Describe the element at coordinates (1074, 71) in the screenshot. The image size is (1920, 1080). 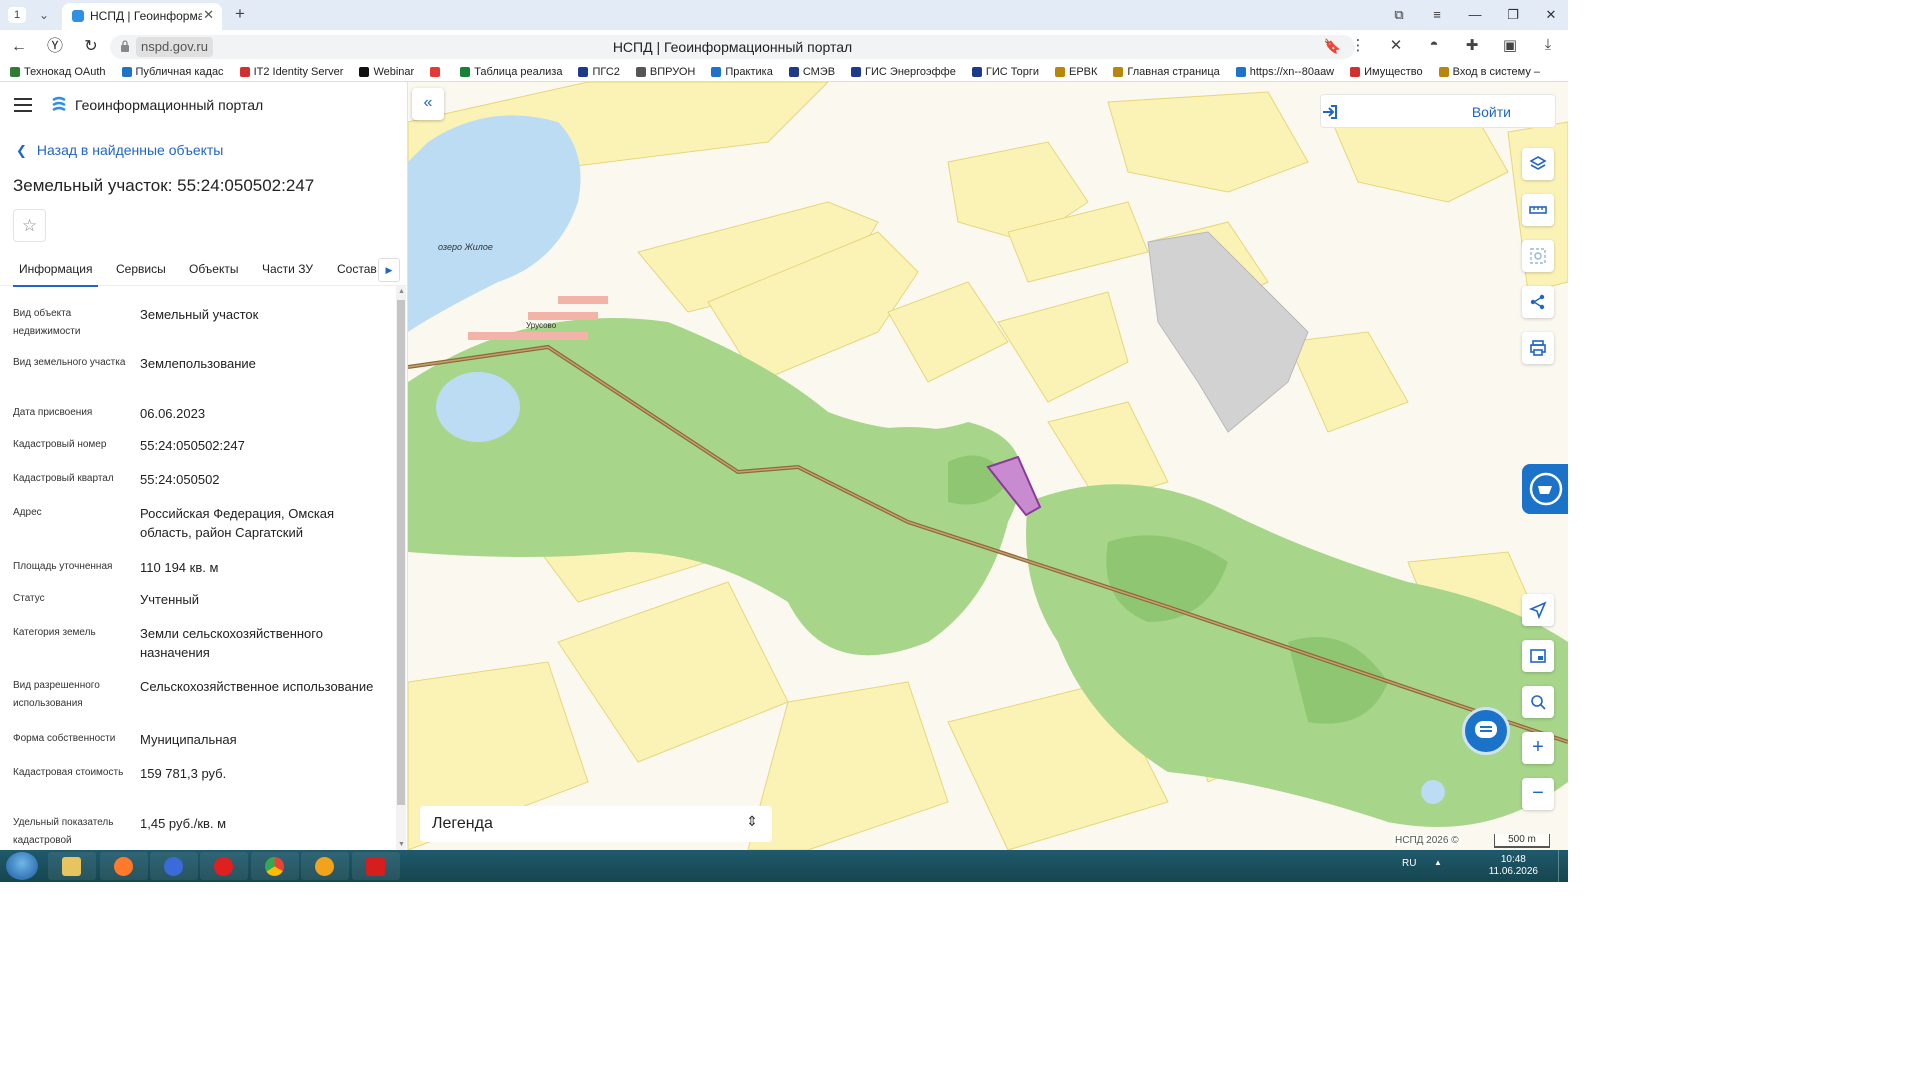
I see `bookmark-item: ЕРВК` at that location.